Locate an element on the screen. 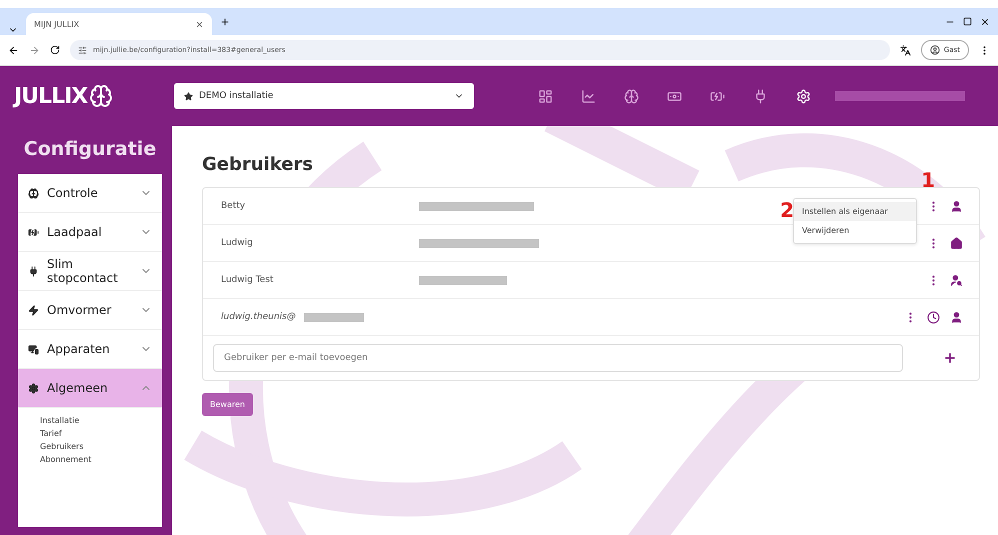 Image resolution: width=998 pixels, height=535 pixels. menu-item: Instellen als eigenaar is located at coordinates (855, 211).